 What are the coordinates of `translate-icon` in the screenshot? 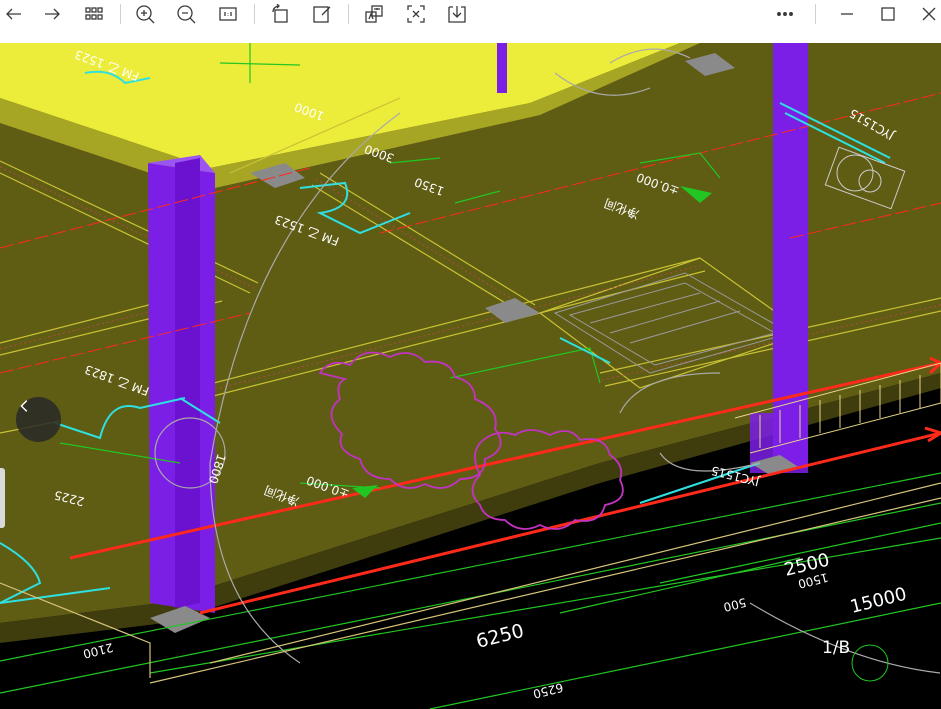 It's located at (374, 14).